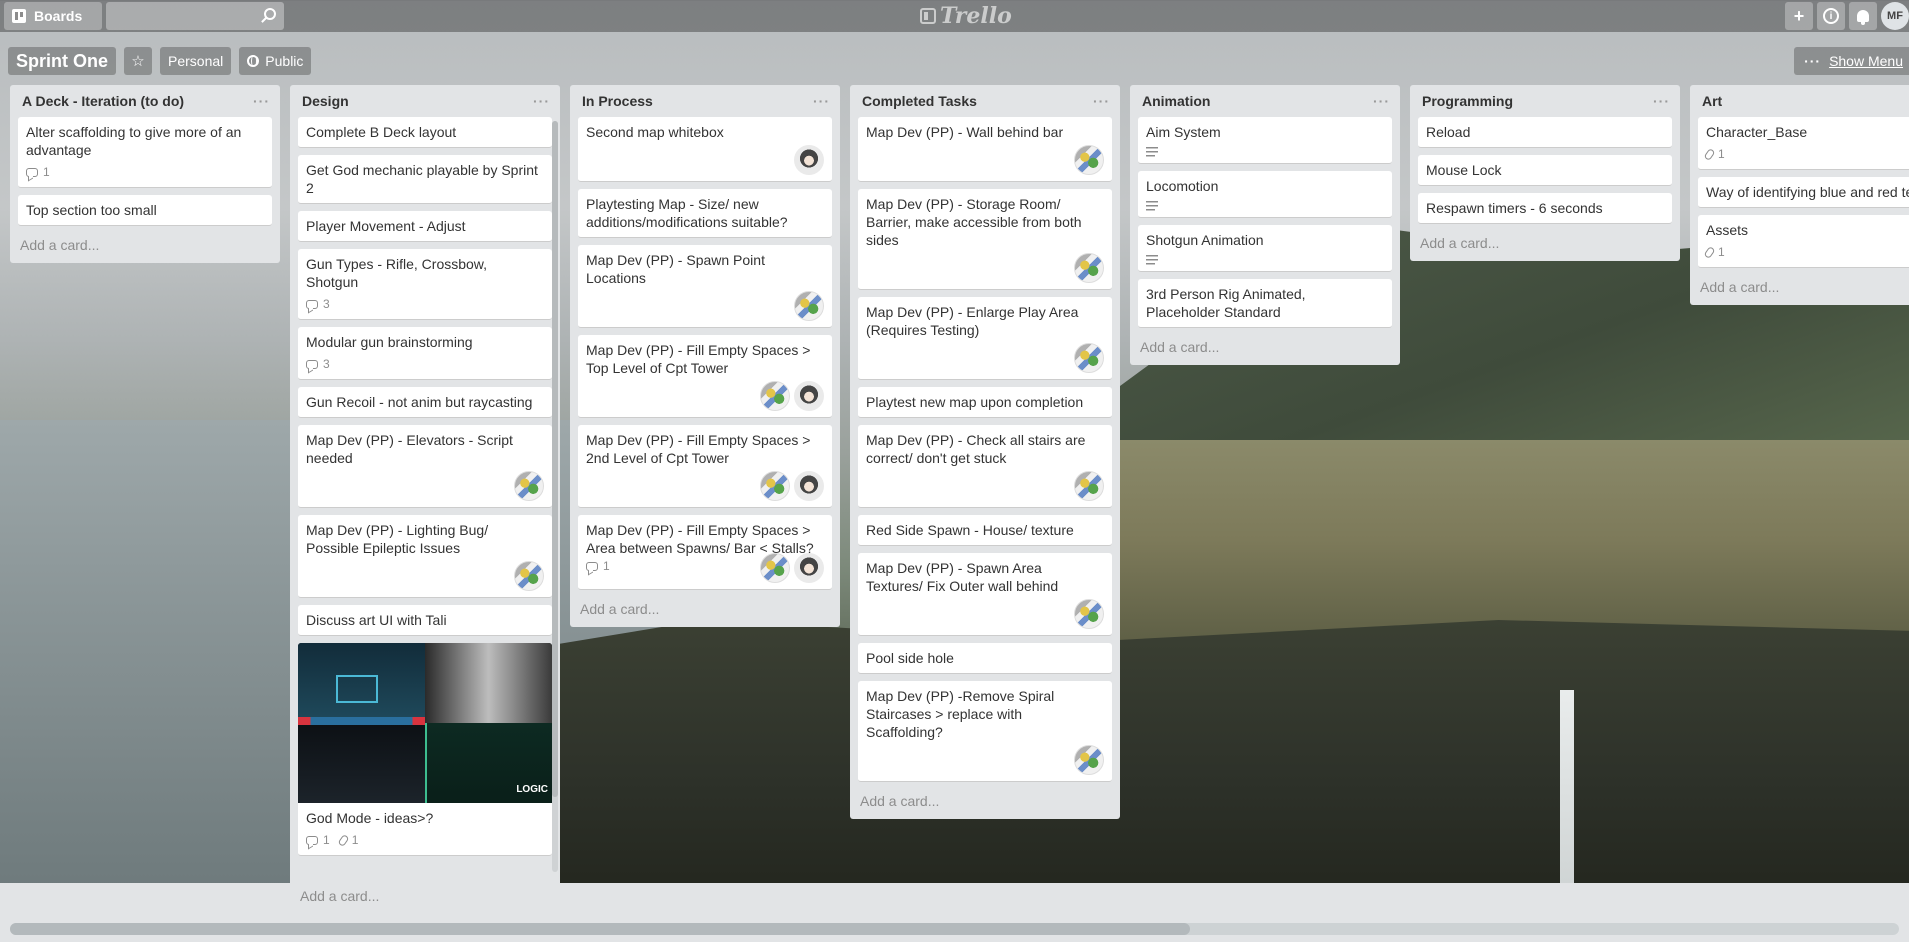 The image size is (1909, 942). Describe the element at coordinates (555, 496) in the screenshot. I see `list-scrollbar` at that location.